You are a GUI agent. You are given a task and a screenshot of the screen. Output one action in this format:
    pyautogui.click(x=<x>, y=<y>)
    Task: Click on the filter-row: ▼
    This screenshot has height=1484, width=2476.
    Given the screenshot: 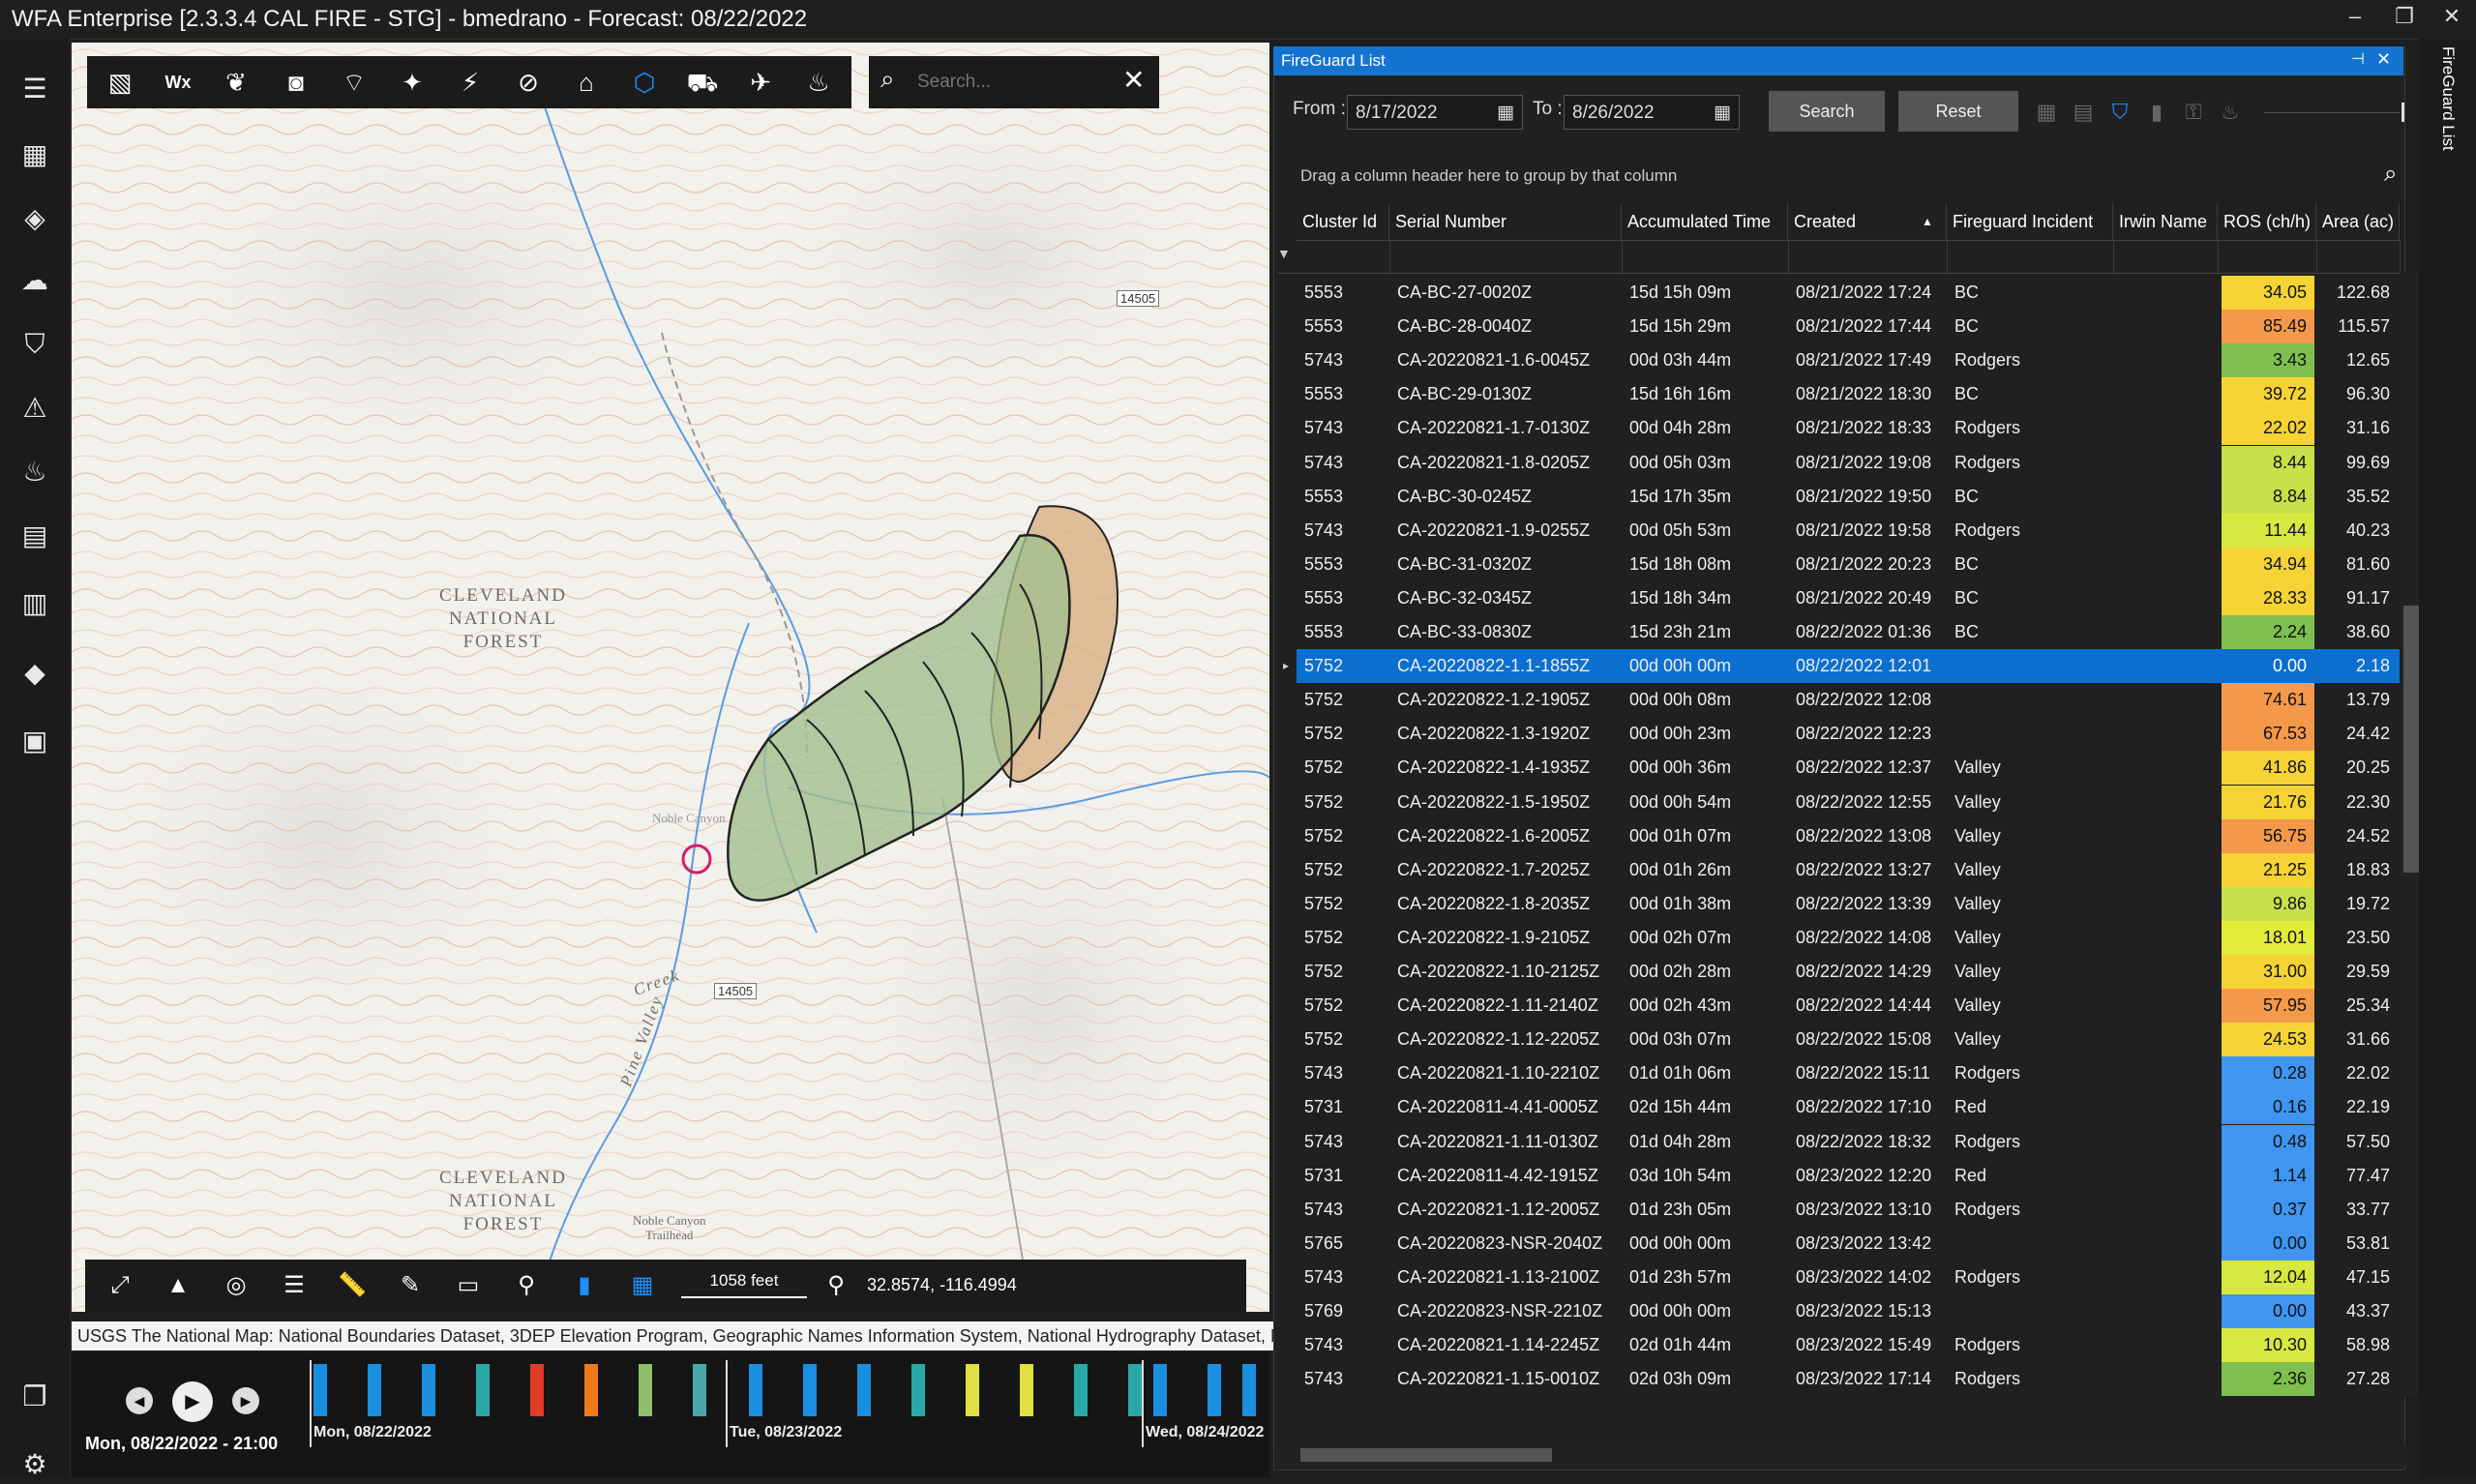 What is the action you would take?
    pyautogui.click(x=1839, y=257)
    